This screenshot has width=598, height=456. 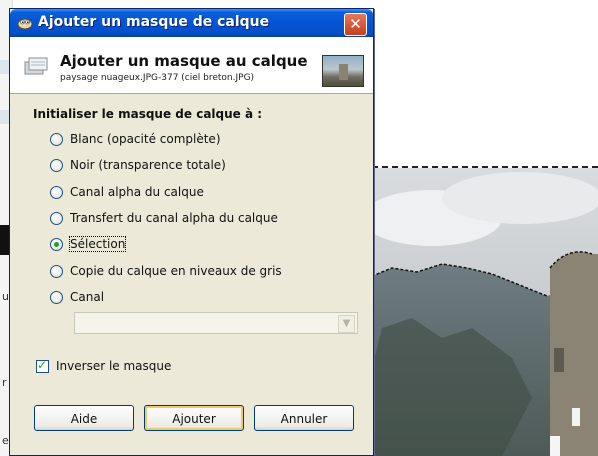 I want to click on radio-label: Canal alpha du calque, so click(x=137, y=192).